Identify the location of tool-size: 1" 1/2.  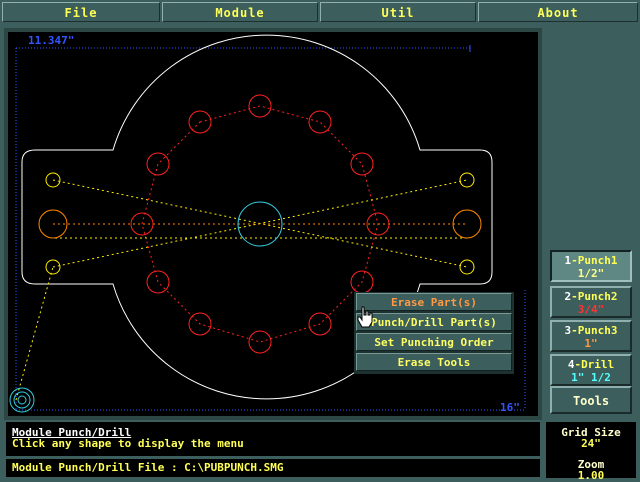
(591, 377).